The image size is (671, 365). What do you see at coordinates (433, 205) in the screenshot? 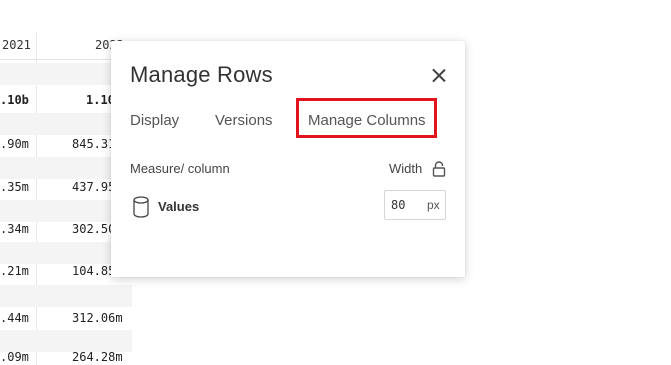
I see `width-unit: px` at bounding box center [433, 205].